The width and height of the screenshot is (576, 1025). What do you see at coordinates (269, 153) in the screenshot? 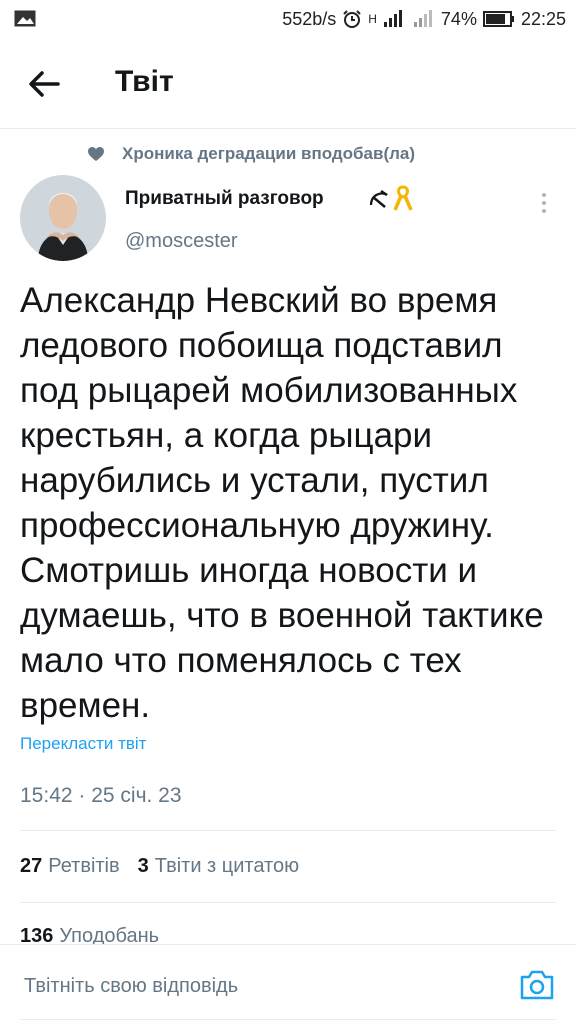
I see `social-context-text: Хроника деградации вподобав(ла)` at bounding box center [269, 153].